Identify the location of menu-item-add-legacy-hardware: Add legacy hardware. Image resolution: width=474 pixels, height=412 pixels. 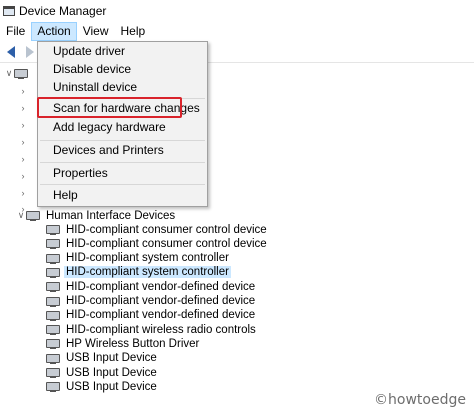
(109, 127).